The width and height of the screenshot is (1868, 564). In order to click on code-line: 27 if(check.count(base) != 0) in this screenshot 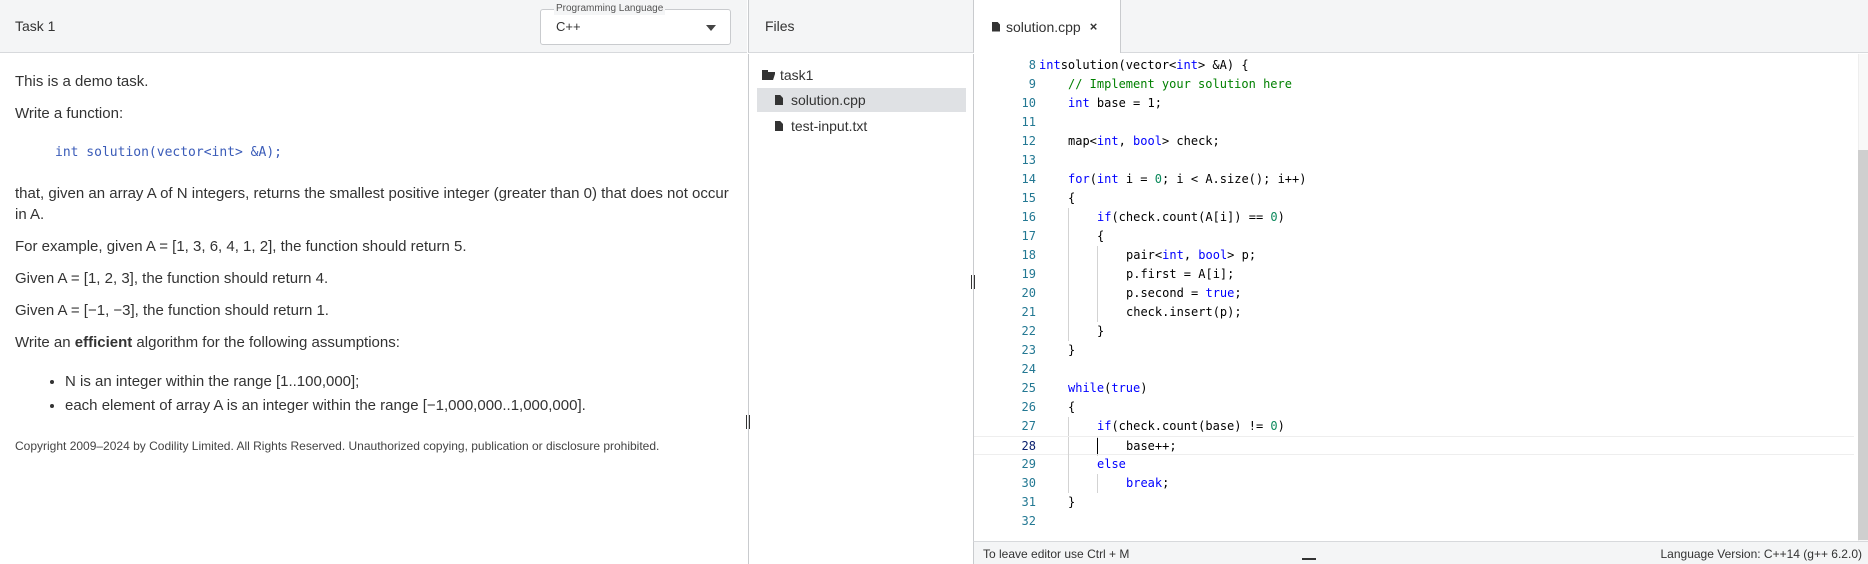, I will do `click(1414, 426)`.